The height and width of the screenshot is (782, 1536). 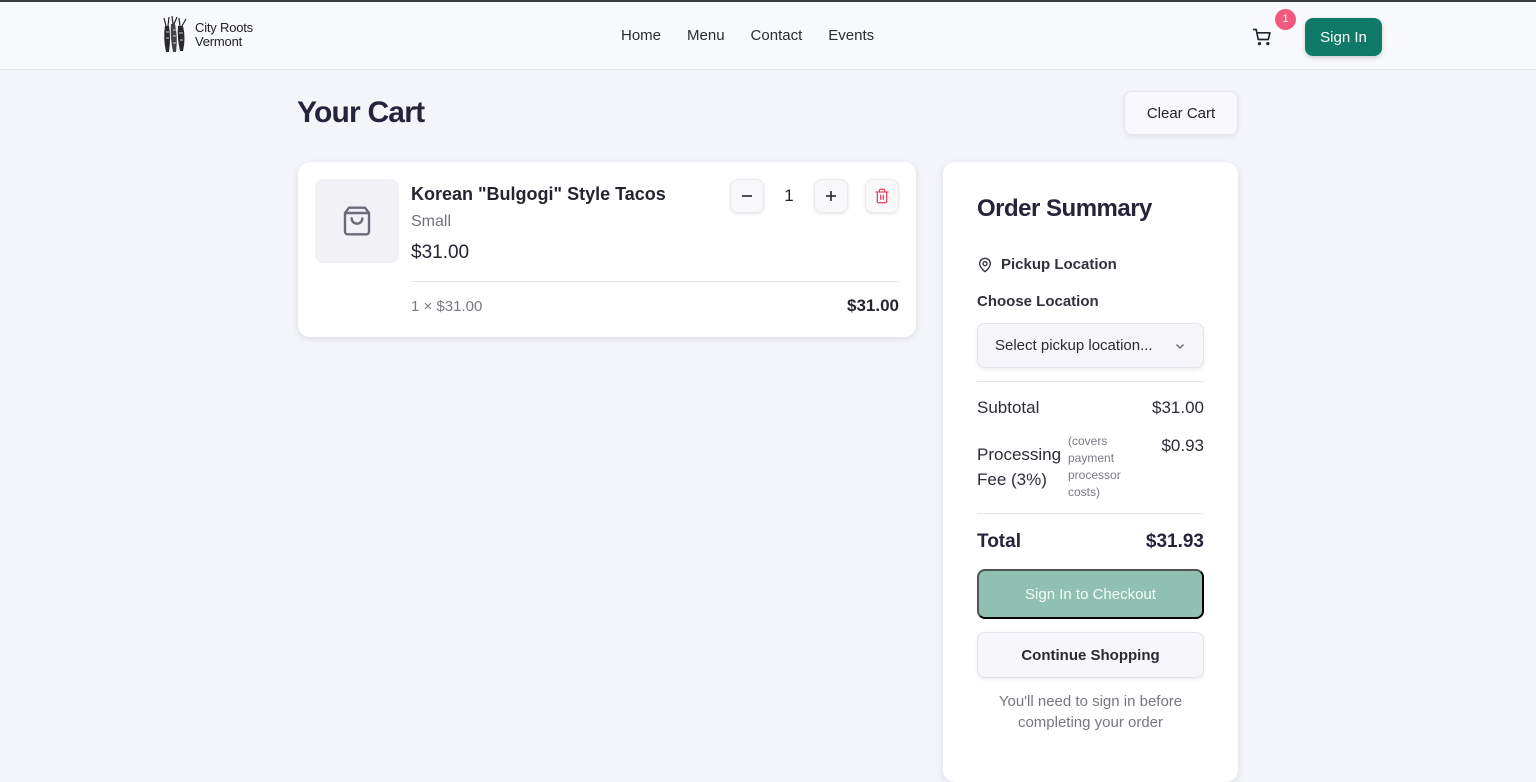 I want to click on minus-icon, so click(x=747, y=196).